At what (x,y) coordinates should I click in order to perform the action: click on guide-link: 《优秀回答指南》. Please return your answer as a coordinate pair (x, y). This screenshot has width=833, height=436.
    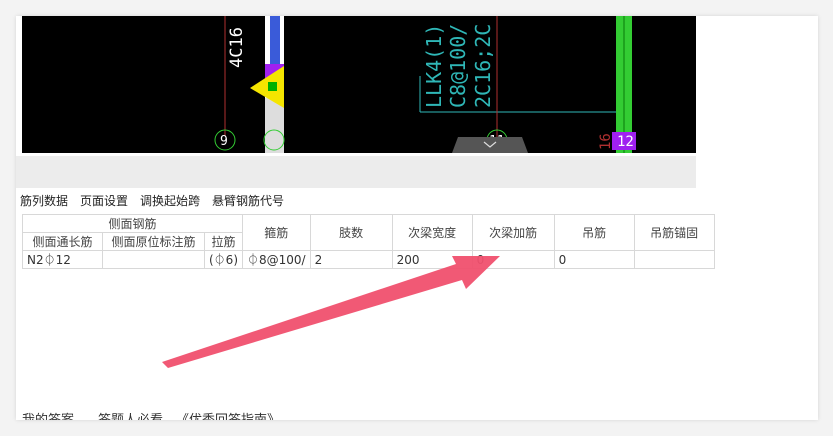
    Looking at the image, I should click on (228, 414).